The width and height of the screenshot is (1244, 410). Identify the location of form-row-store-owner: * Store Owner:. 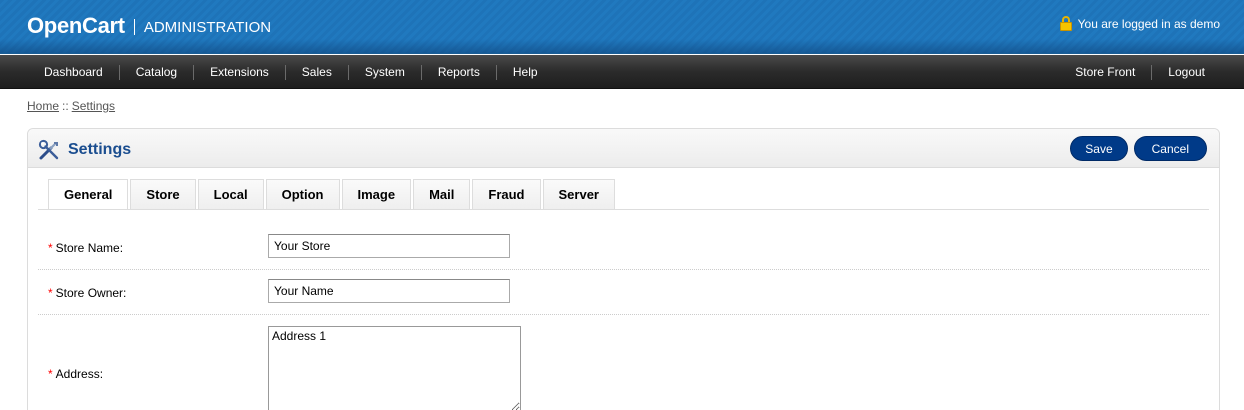
(623, 292).